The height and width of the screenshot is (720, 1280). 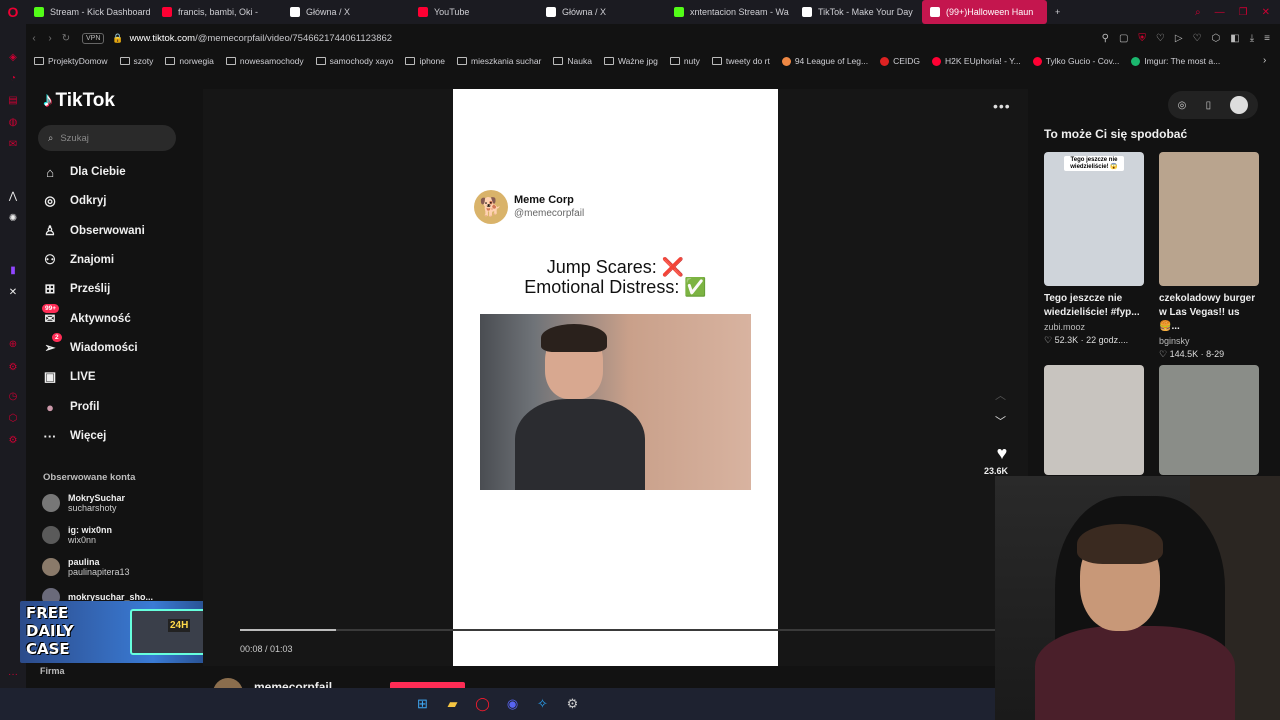 What do you see at coordinates (1197, 38) in the screenshot?
I see `heart-icon: ♡` at bounding box center [1197, 38].